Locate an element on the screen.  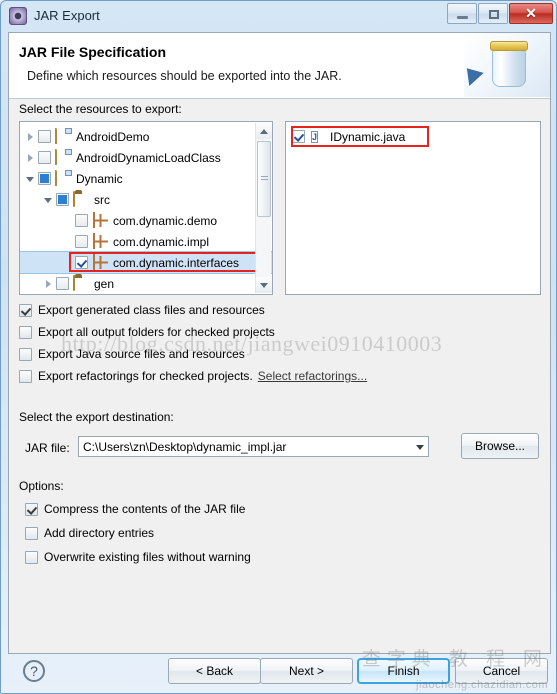
back-button: < Back is located at coordinates (214, 671).